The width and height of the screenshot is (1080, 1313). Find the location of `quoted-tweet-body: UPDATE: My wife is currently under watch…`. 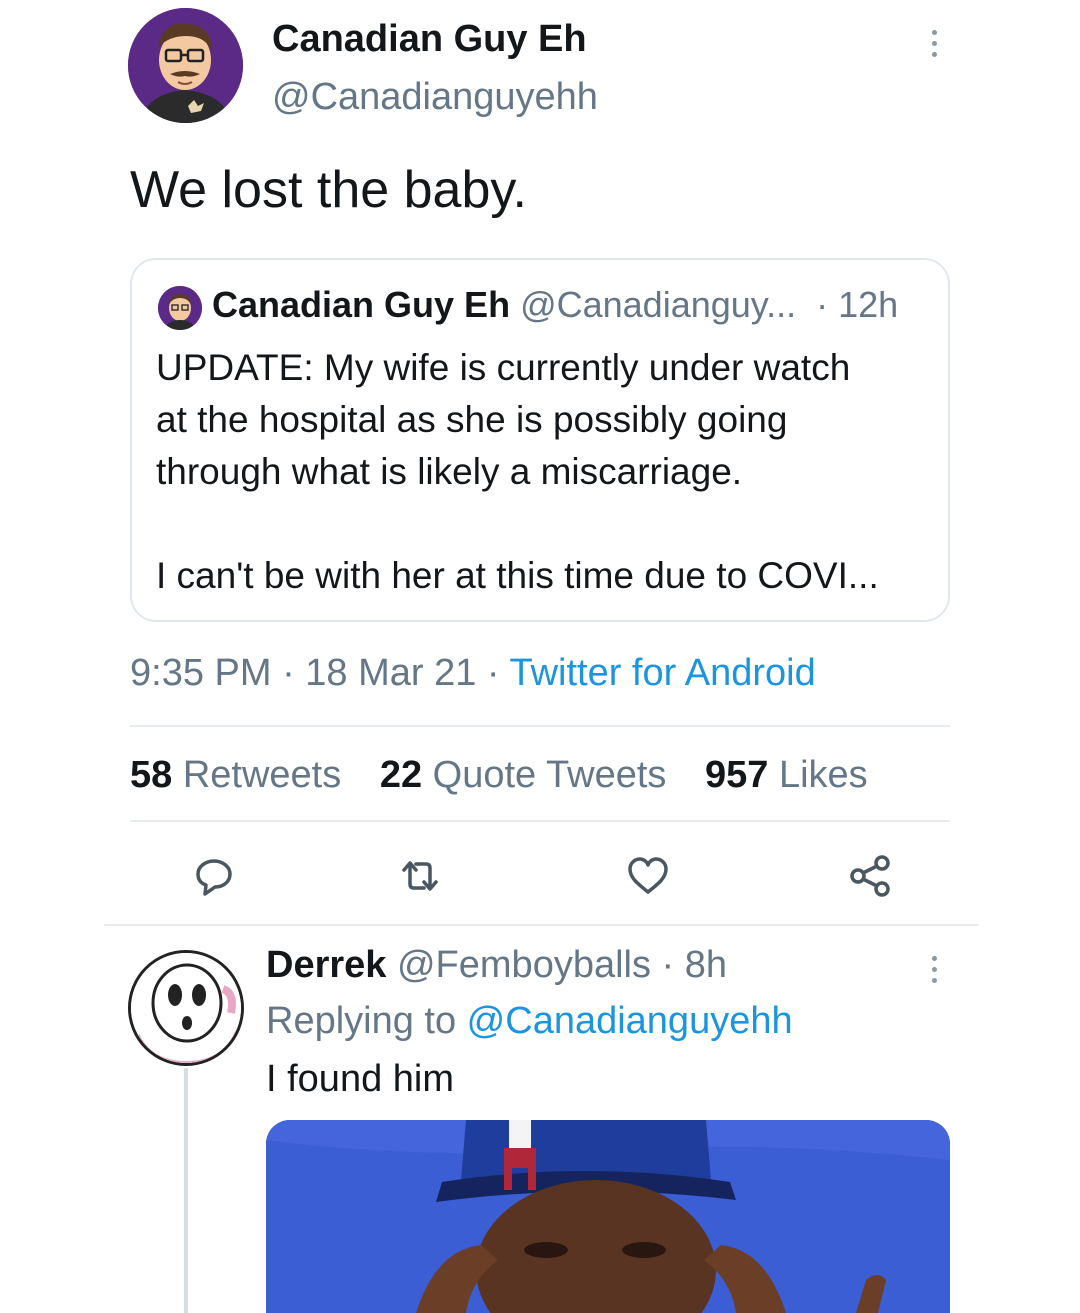

quoted-tweet-body: UPDATE: My wife is currently under watch… is located at coordinates (546, 472).